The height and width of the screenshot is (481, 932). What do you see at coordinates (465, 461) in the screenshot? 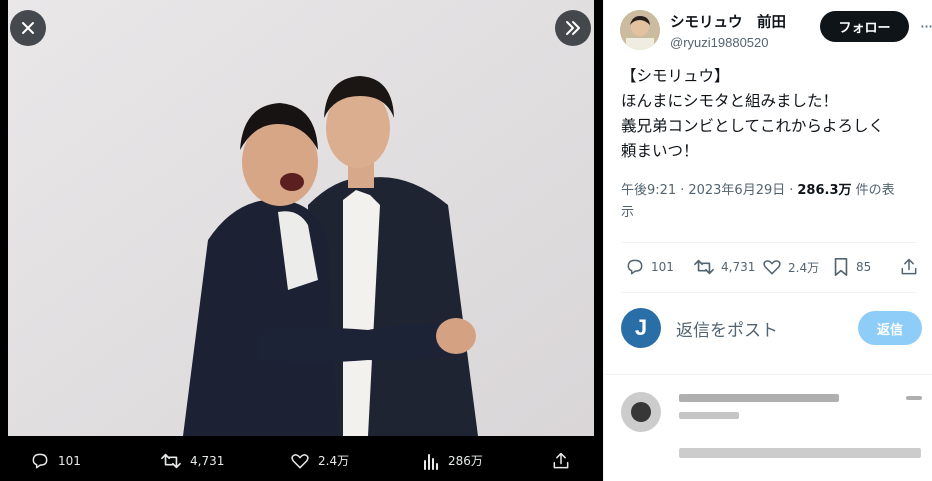
I see `media-views-count: 286万` at bounding box center [465, 461].